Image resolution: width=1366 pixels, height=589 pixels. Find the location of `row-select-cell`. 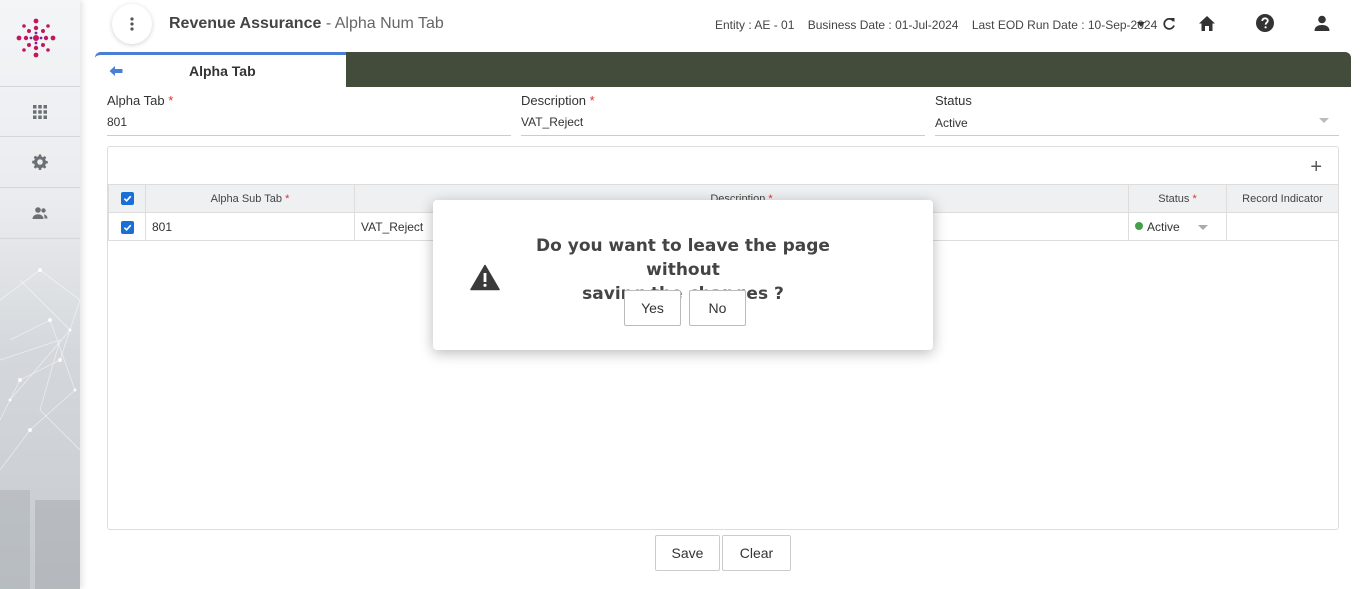

row-select-cell is located at coordinates (127, 226).